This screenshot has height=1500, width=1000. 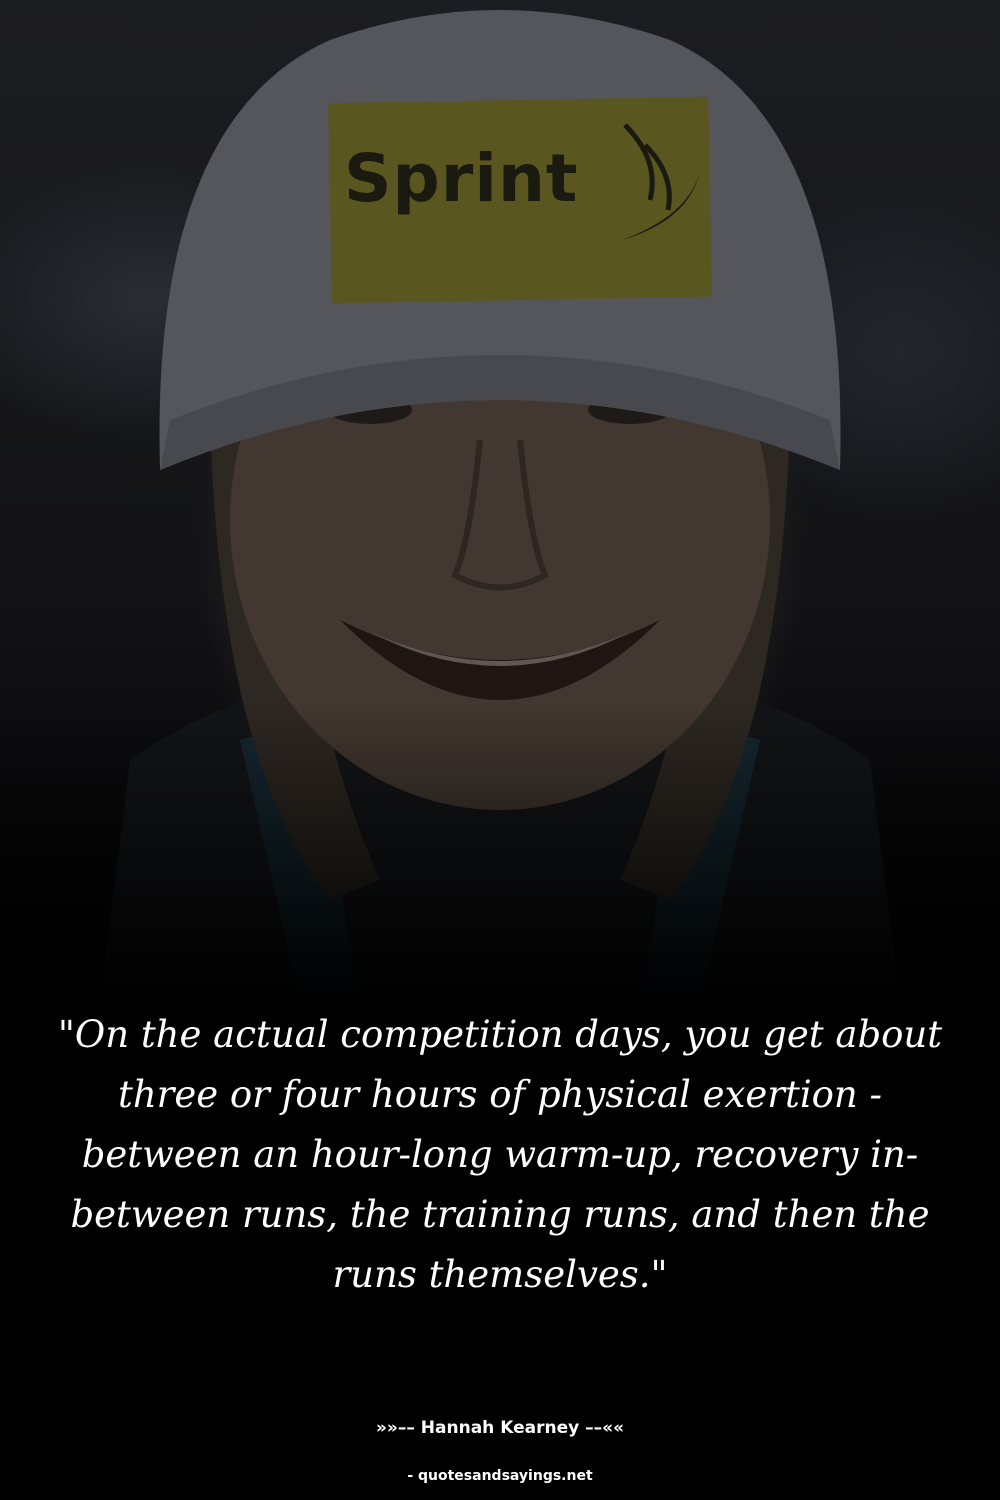 I want to click on quote-author: »»–– Hannah Kearney ––««, so click(x=500, y=1428).